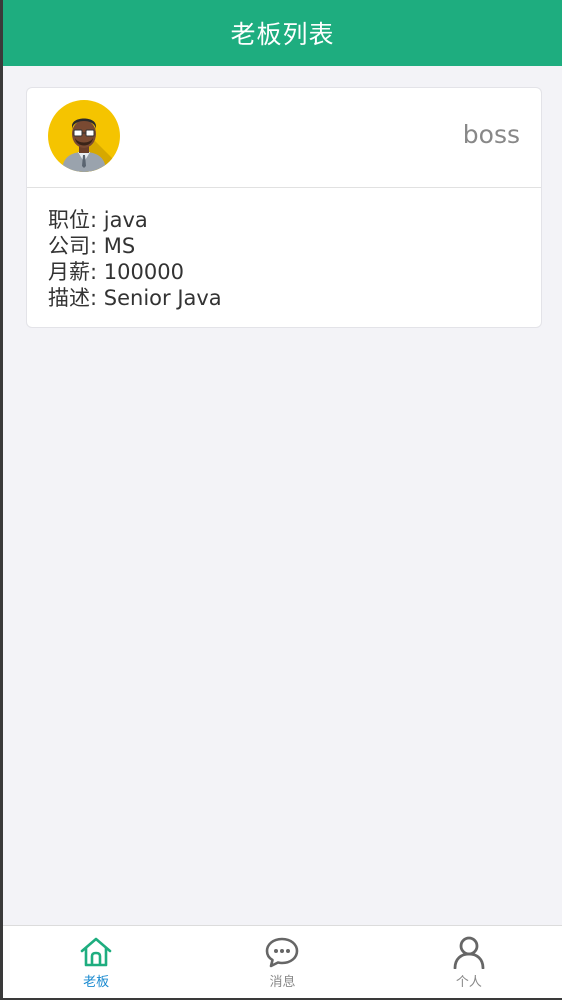  What do you see at coordinates (162, 298) in the screenshot?
I see `info-value: Senior Java` at bounding box center [162, 298].